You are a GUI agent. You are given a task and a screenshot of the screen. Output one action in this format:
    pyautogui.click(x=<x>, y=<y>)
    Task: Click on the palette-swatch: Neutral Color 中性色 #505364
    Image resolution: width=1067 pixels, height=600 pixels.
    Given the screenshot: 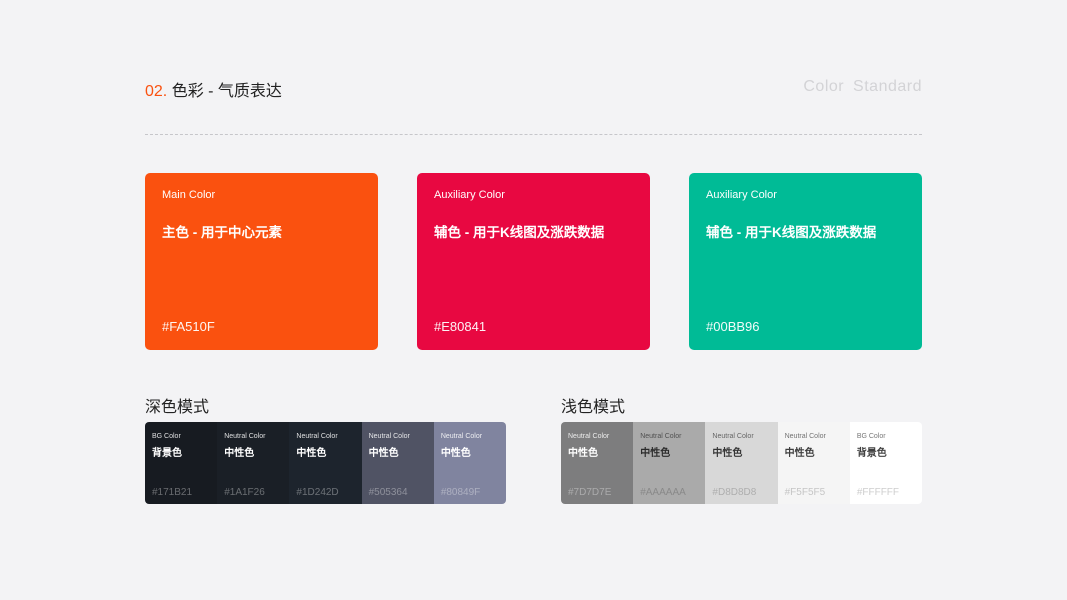 What is the action you would take?
    pyautogui.click(x=397, y=463)
    